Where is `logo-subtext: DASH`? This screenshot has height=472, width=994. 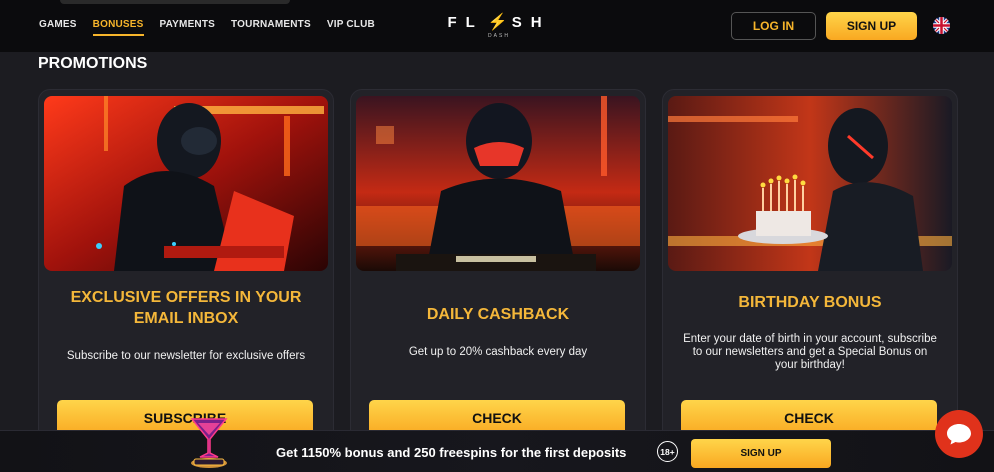 logo-subtext: DASH is located at coordinates (499, 36).